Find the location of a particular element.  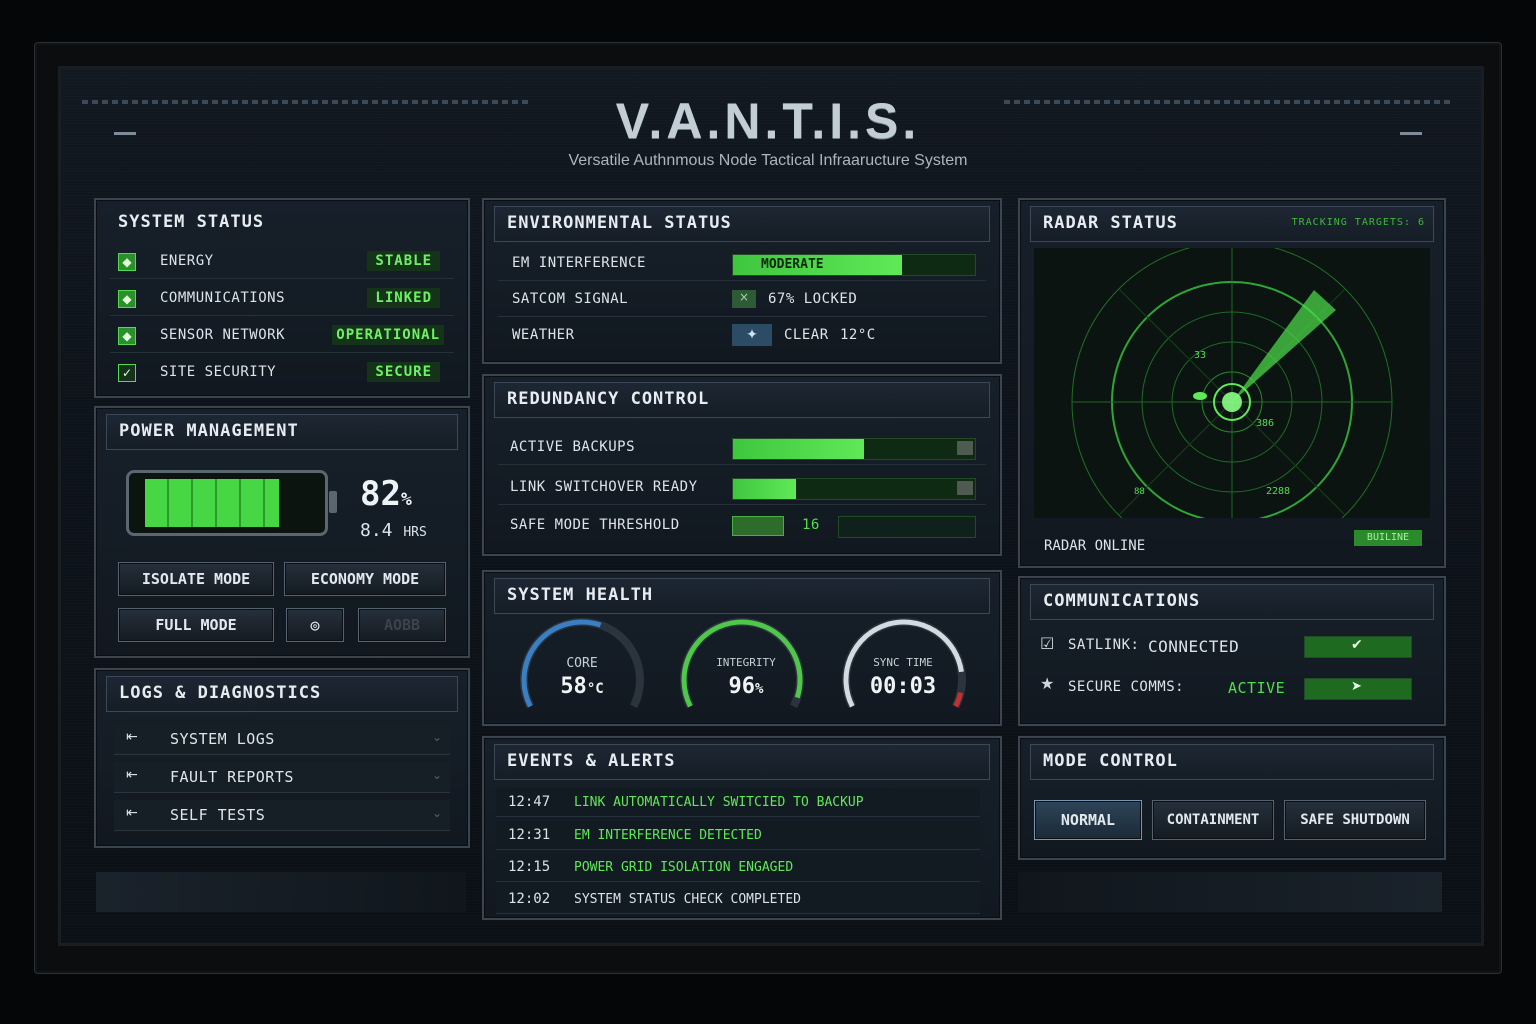

battery-icon is located at coordinates (231, 503).